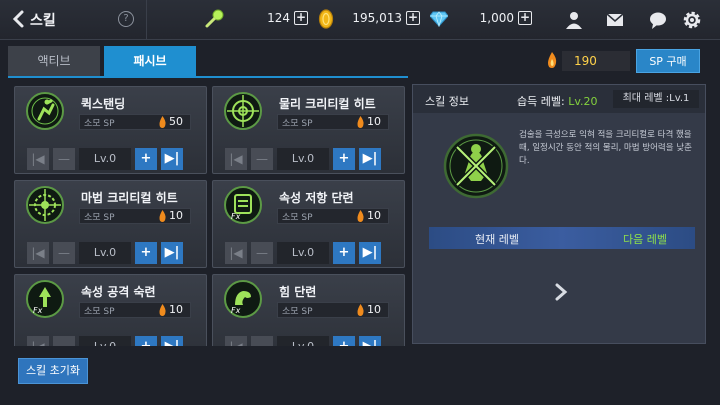  I want to click on page-title: 스킬, so click(43, 21).